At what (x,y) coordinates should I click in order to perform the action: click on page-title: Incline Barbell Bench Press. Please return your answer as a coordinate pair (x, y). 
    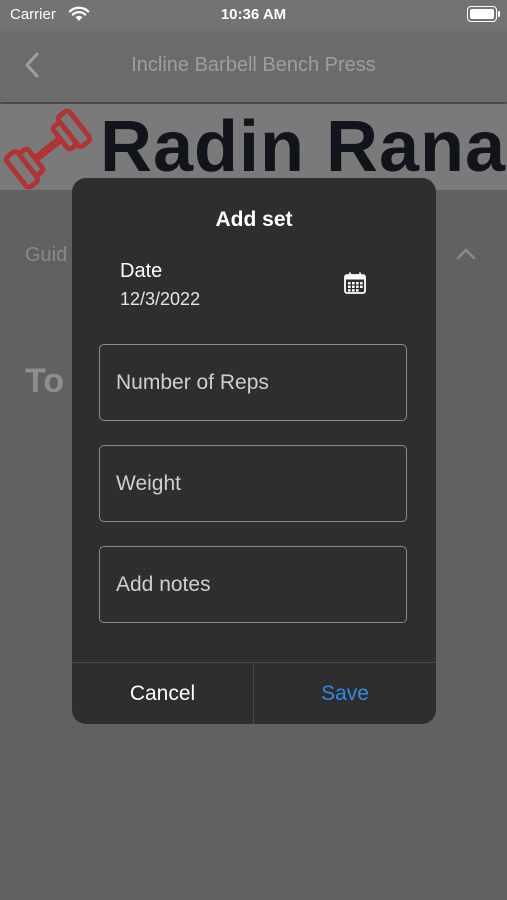
    Looking at the image, I should click on (253, 65).